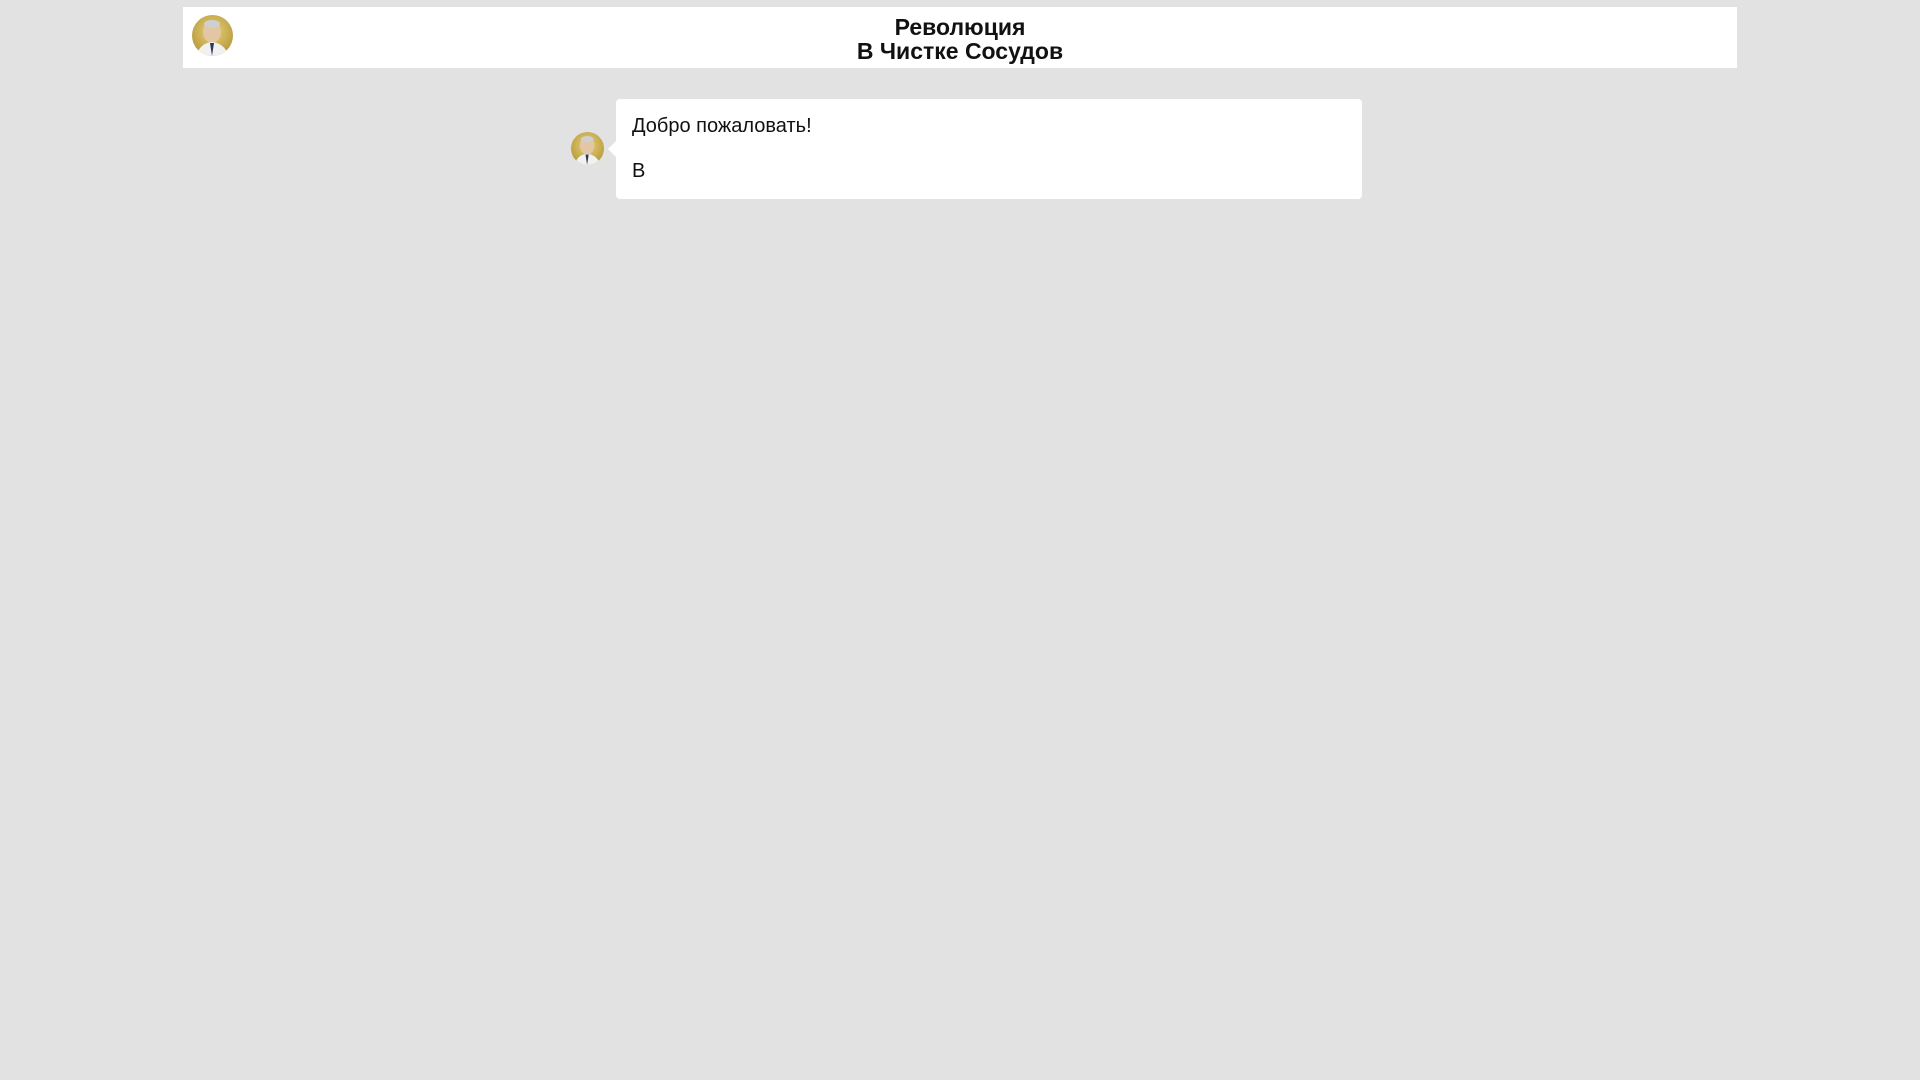 This screenshot has height=1080, width=1920. What do you see at coordinates (639, 171) in the screenshot?
I see `message-text: В` at bounding box center [639, 171].